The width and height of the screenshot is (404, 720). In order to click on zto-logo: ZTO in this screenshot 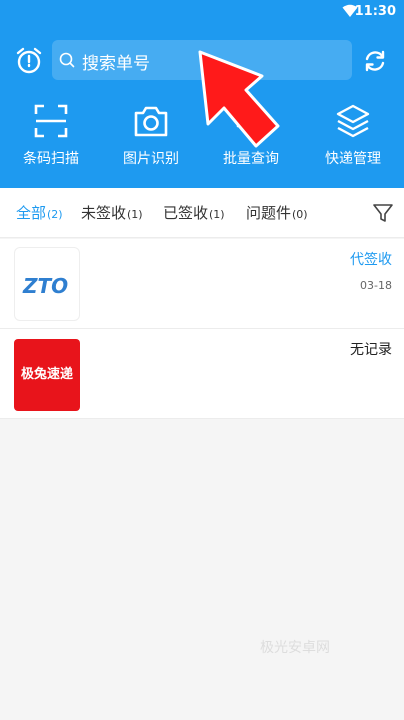, I will do `click(45, 285)`.